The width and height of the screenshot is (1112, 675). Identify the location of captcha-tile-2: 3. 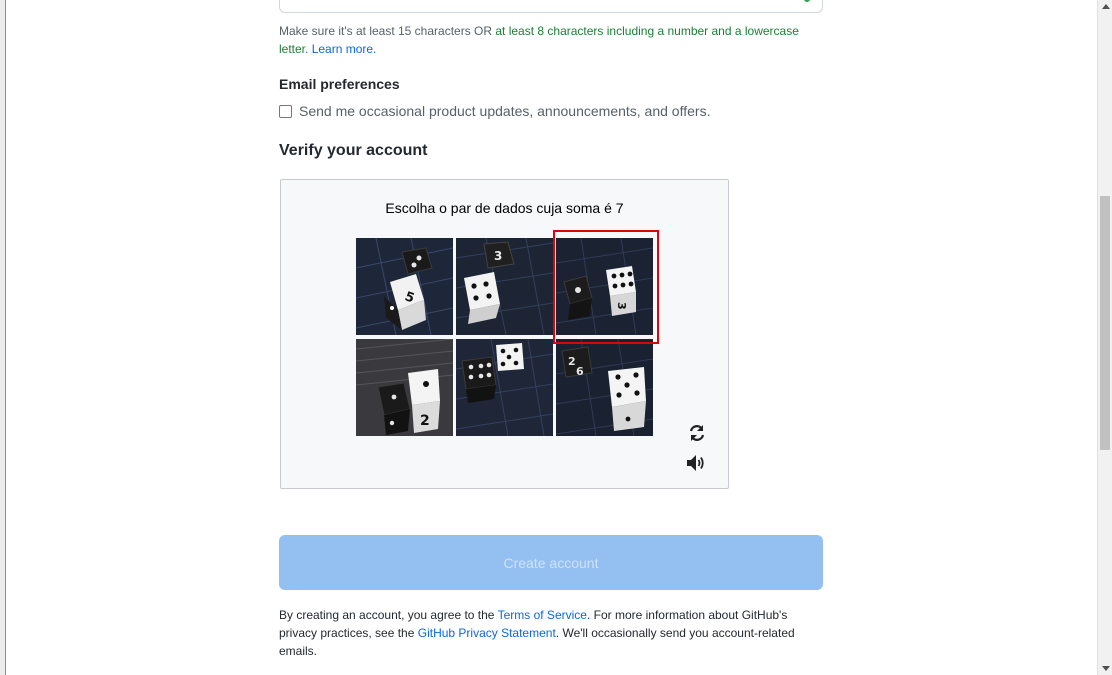
(504, 286).